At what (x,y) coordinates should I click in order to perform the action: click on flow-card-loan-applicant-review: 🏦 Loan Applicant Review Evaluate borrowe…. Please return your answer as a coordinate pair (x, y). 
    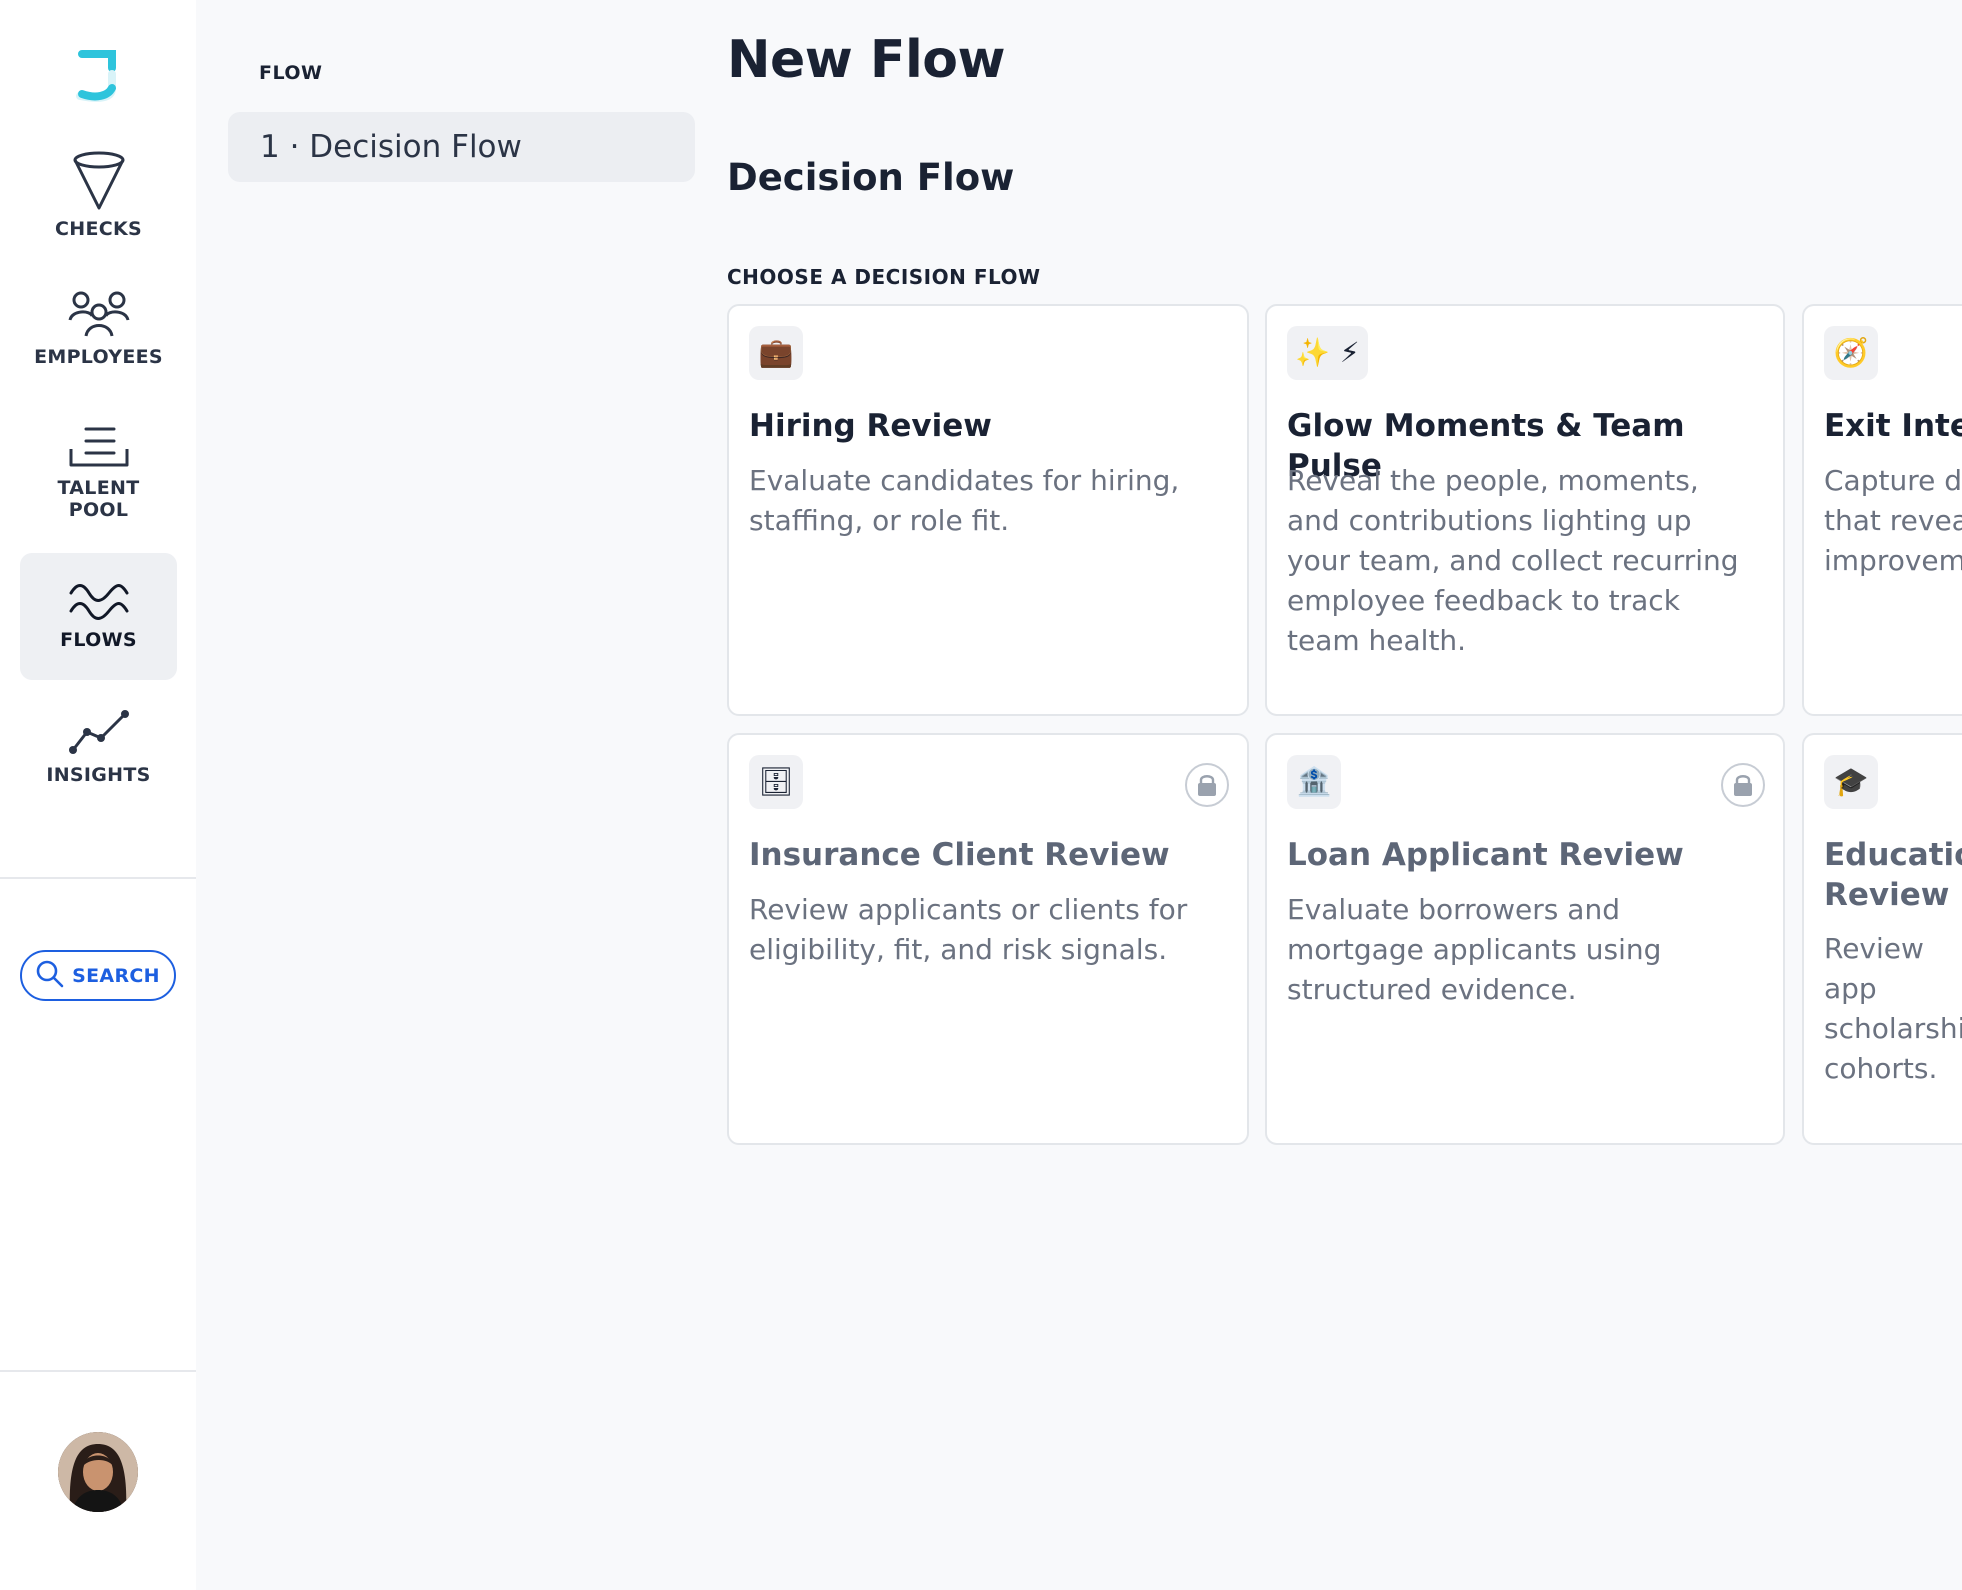
    Looking at the image, I should click on (1525, 939).